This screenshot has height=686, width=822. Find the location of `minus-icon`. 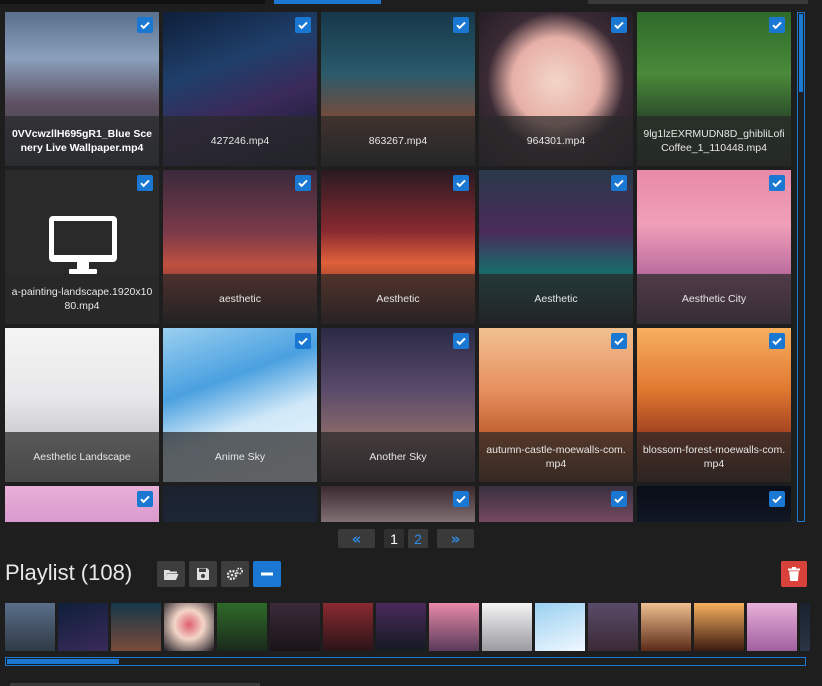

minus-icon is located at coordinates (267, 574).